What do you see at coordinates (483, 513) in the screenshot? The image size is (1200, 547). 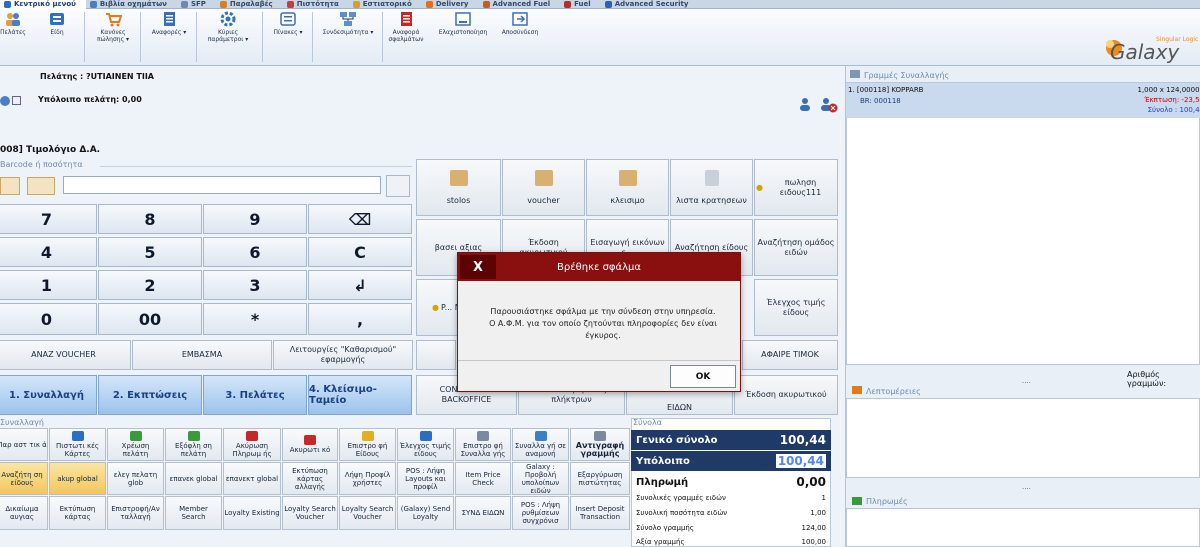 I see `transaction-button: ΣΥΝΔ ΕΙΔΩΝ` at bounding box center [483, 513].